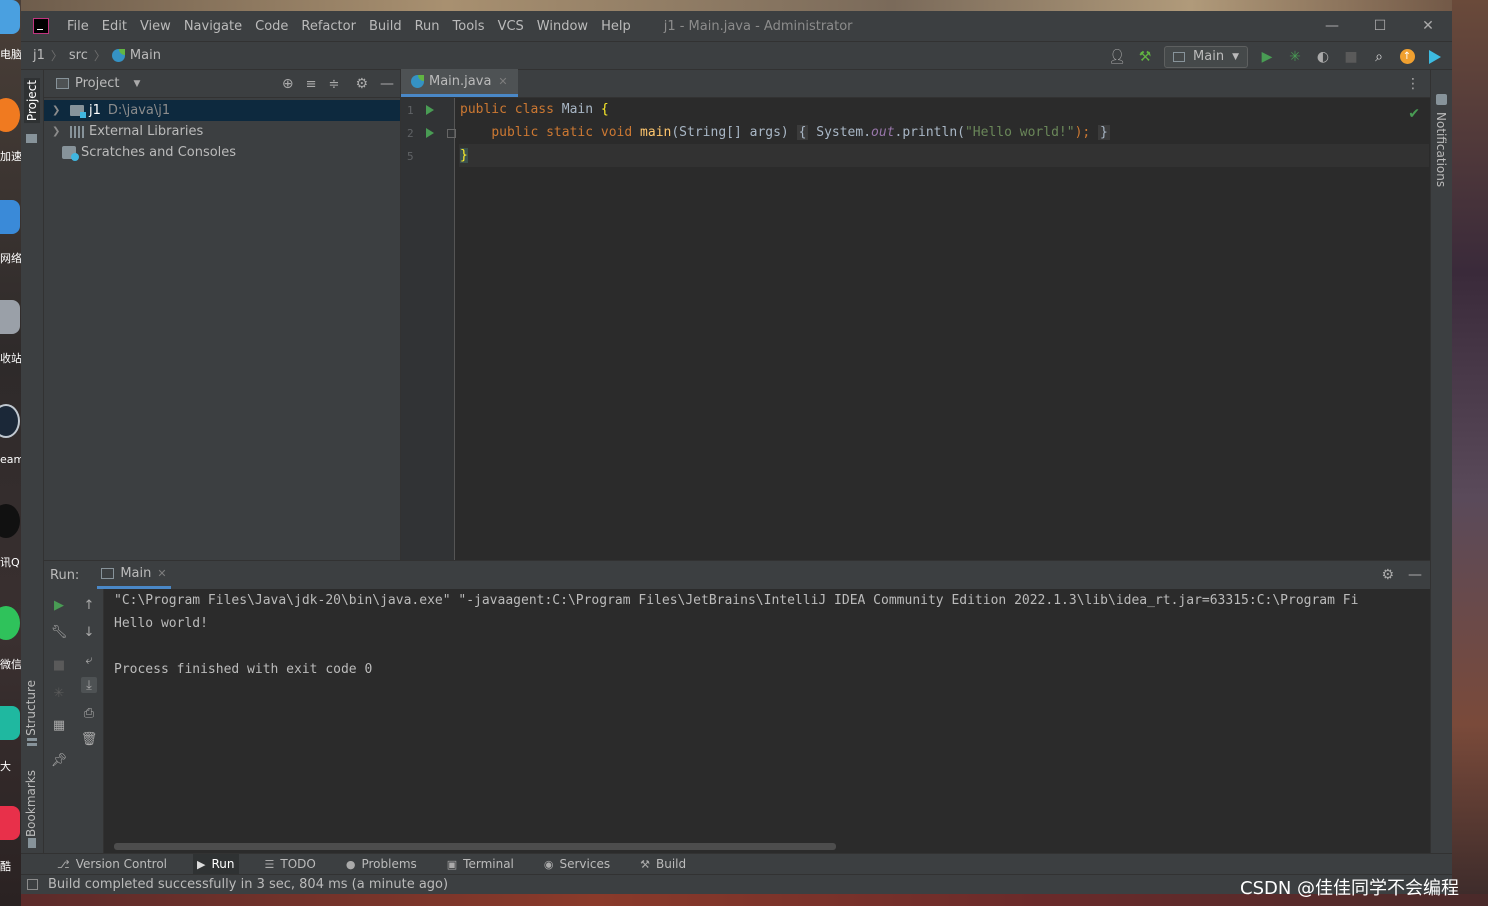  Describe the element at coordinates (222, 152) in the screenshot. I see `tree-item-scratches: Scratches and Consoles` at that location.